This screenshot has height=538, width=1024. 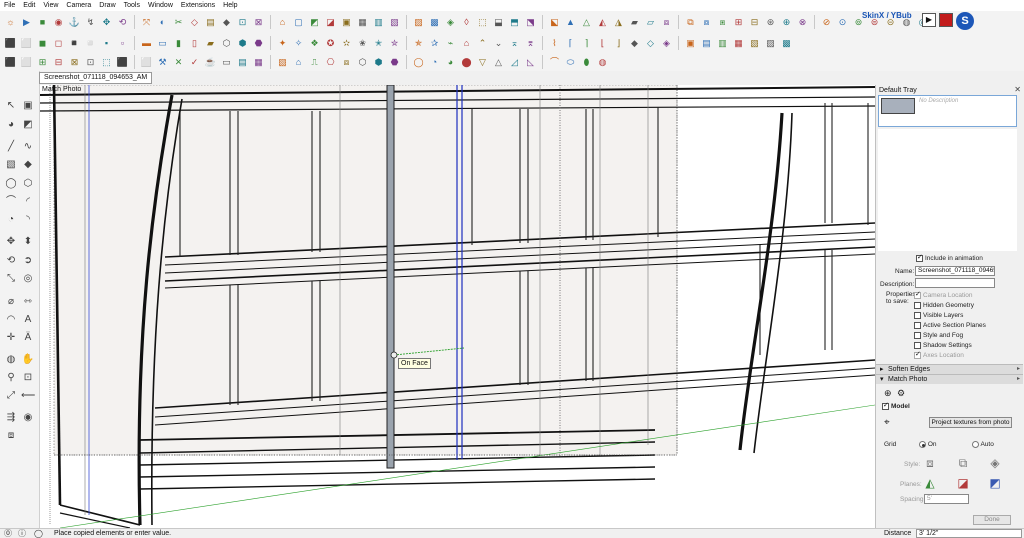 I want to click on toolbar-button-icon: ◺, so click(x=530, y=62).